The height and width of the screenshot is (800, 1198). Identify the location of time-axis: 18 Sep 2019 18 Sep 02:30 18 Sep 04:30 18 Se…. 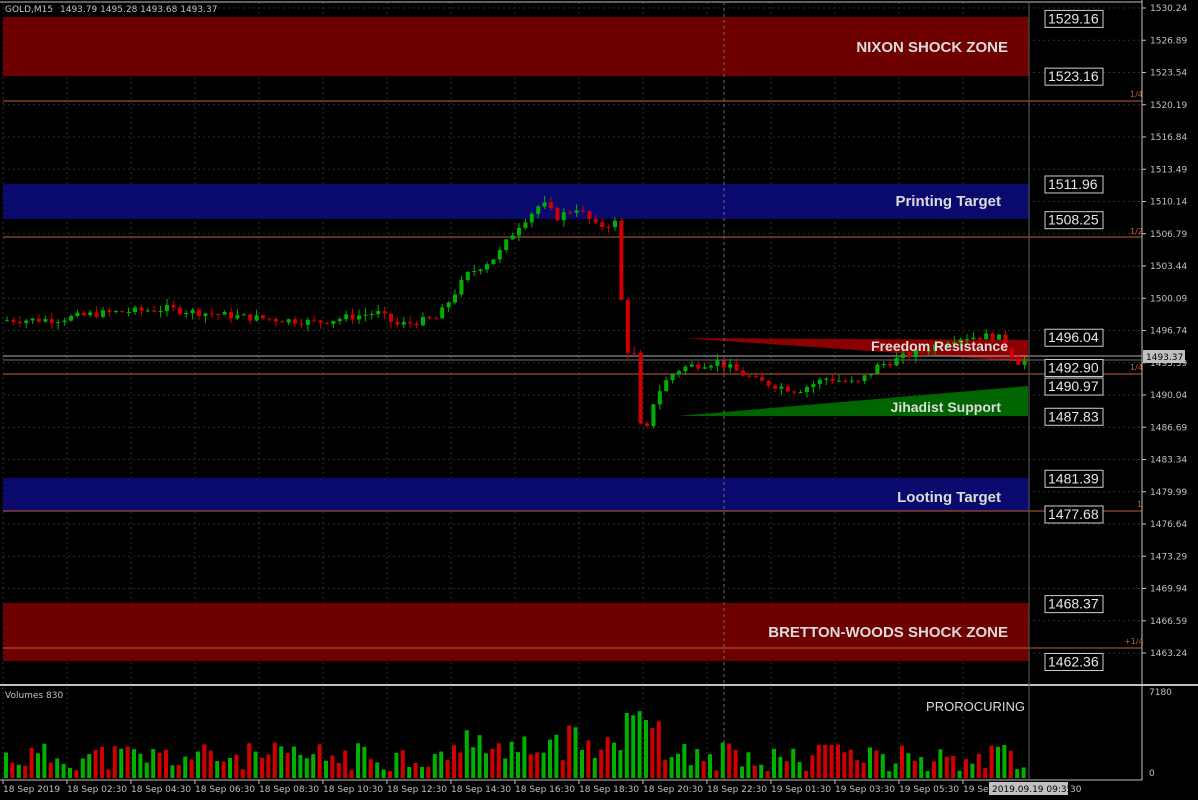
(498, 787).